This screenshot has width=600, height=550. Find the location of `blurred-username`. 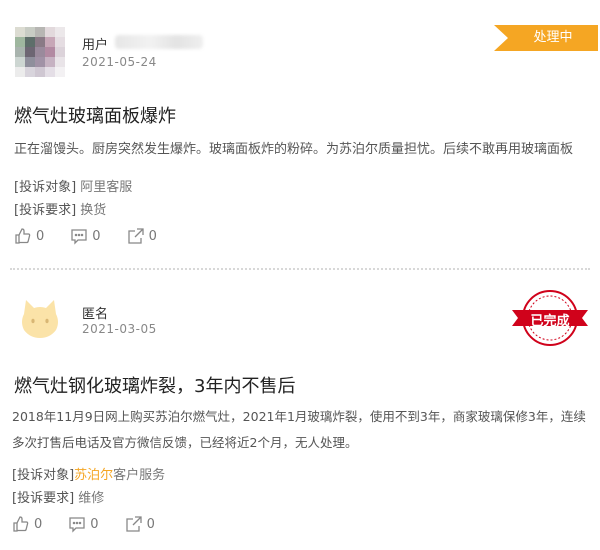

blurred-username is located at coordinates (159, 42).